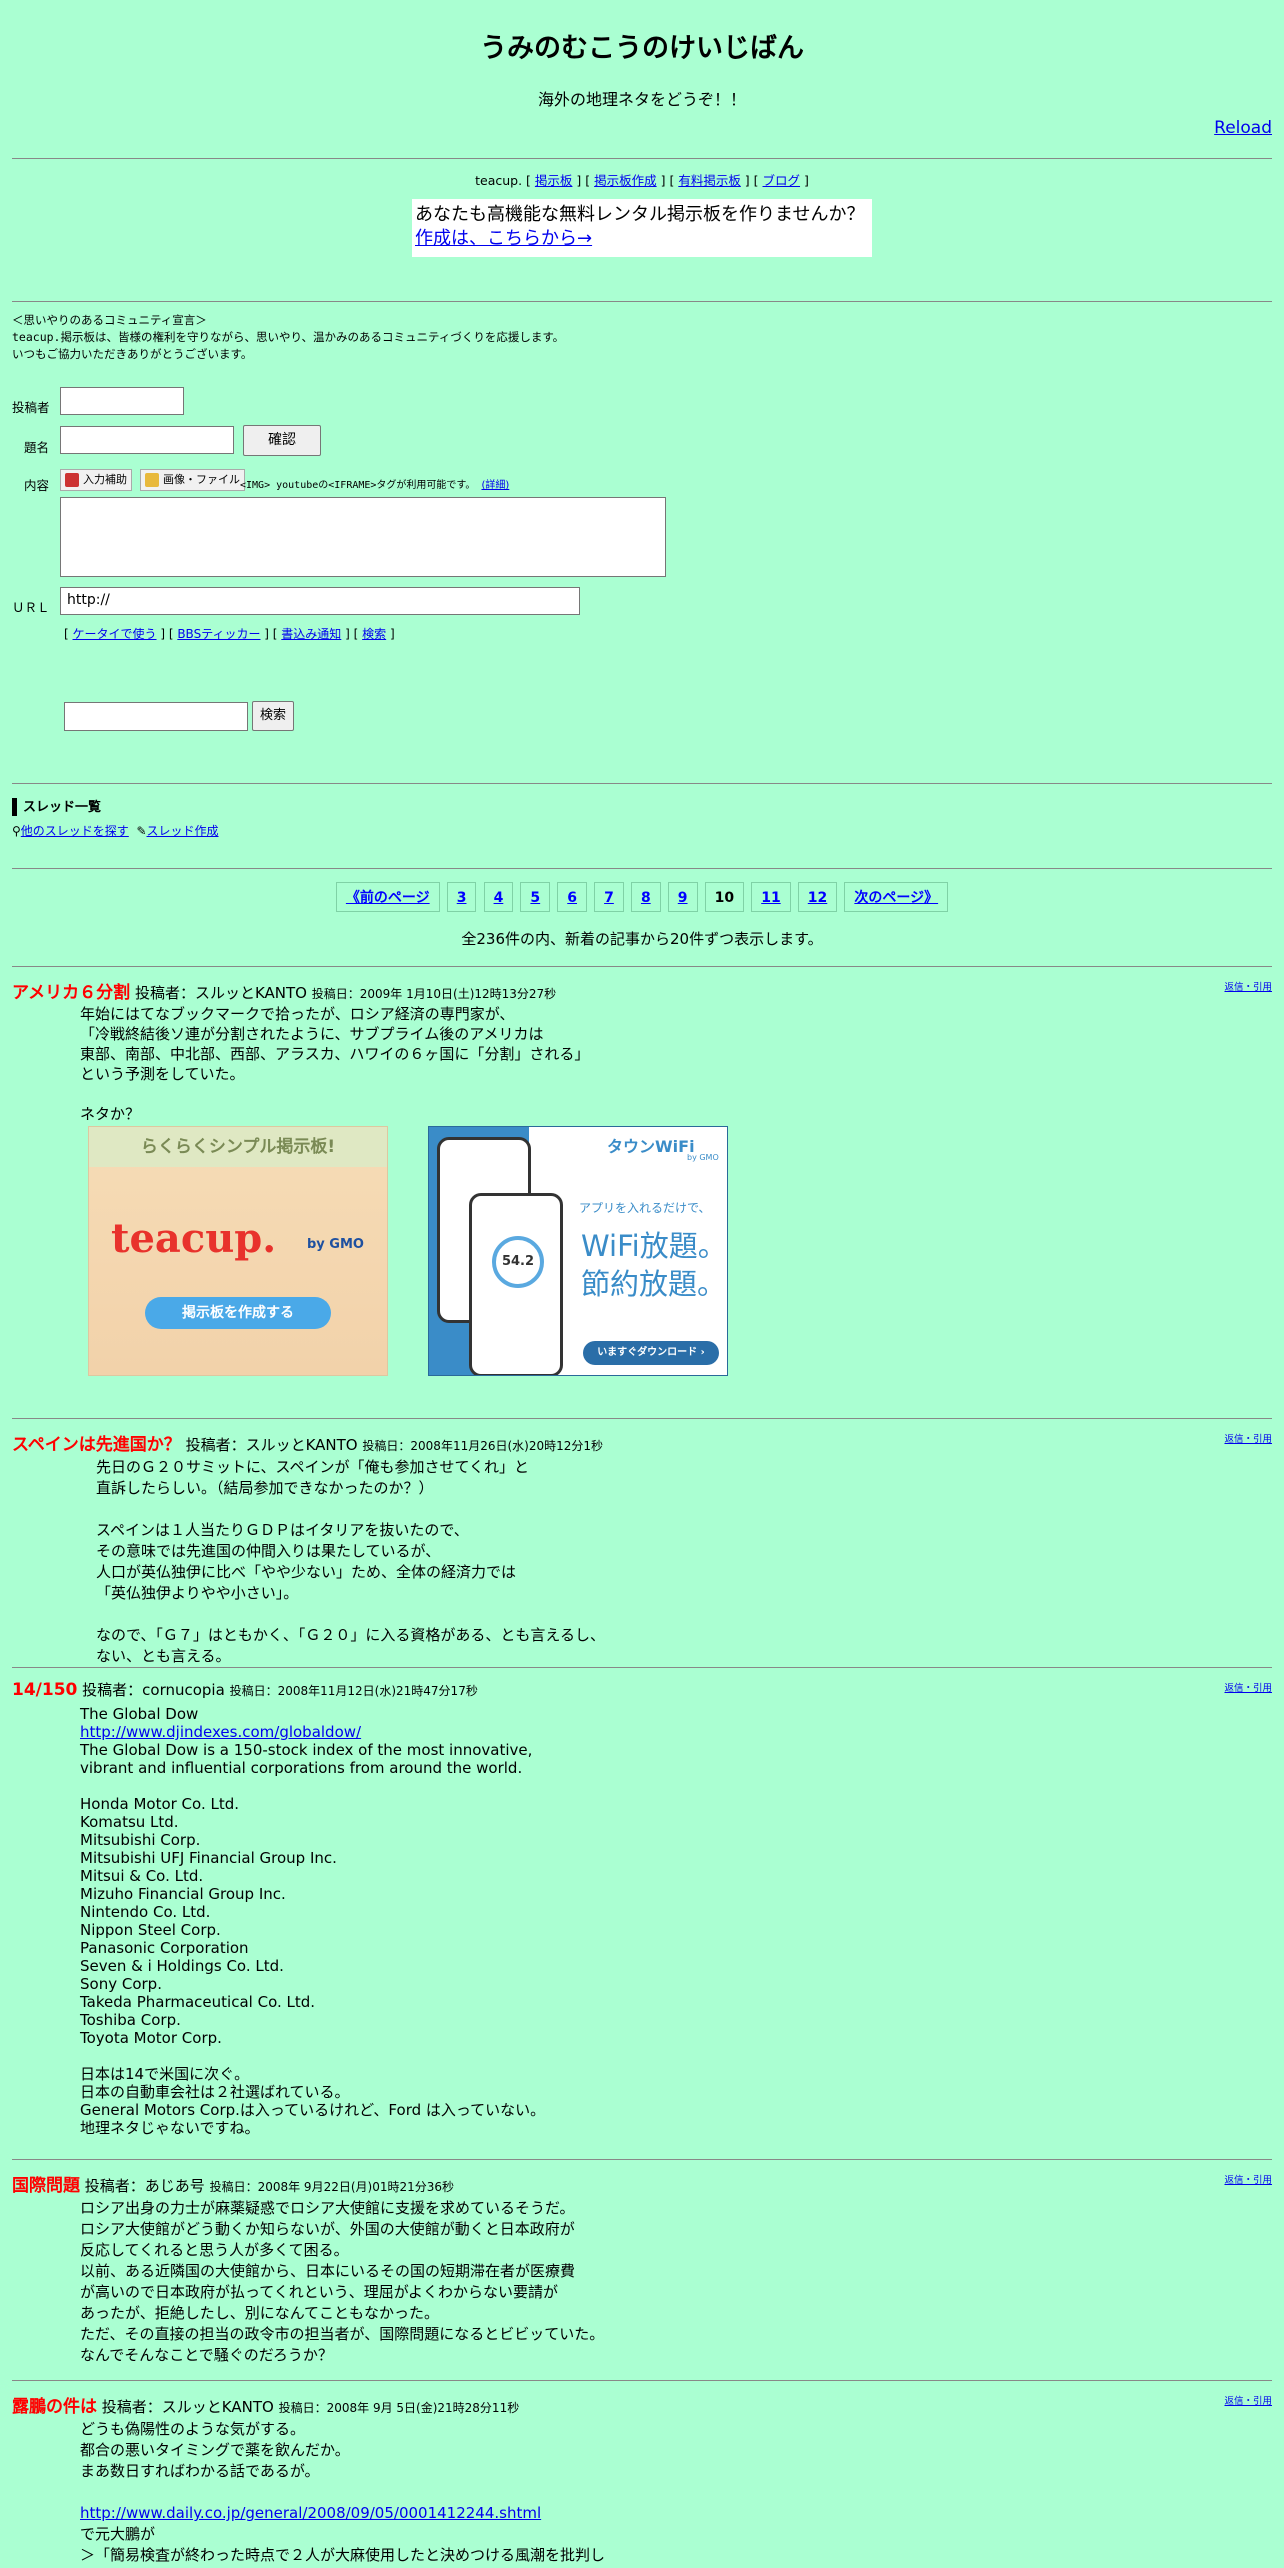 The width and height of the screenshot is (1284, 2568). I want to click on post-date: 投稿日：2009年 1月10日(土)12時13分27秒, so click(434, 994).